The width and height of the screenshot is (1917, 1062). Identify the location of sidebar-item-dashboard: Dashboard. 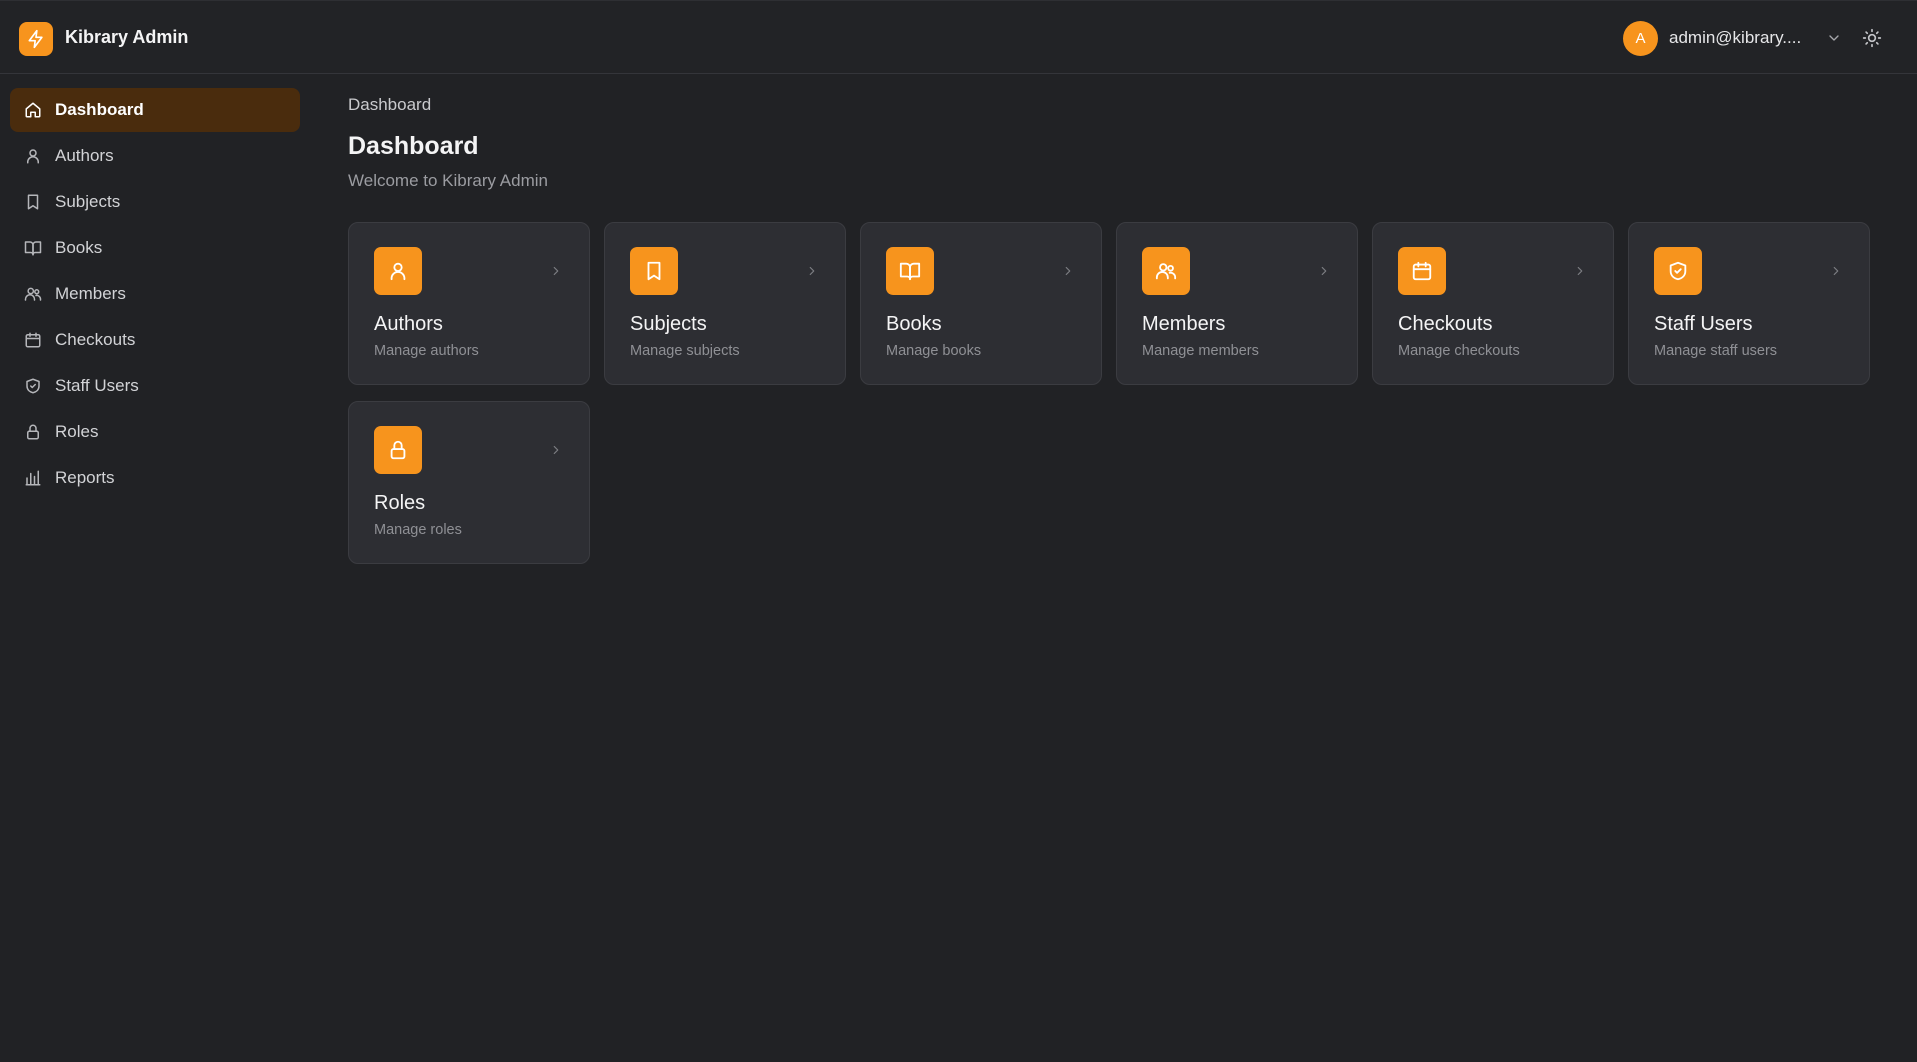
(155, 110).